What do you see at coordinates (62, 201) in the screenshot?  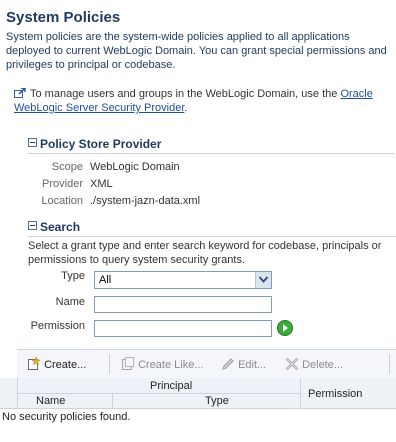 I see `location-label: Location` at bounding box center [62, 201].